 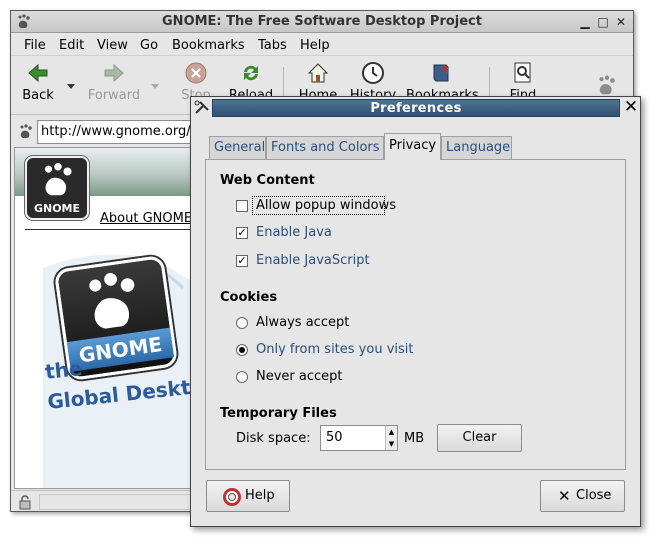 I want to click on menu-tabs: Tabs, so click(x=272, y=45).